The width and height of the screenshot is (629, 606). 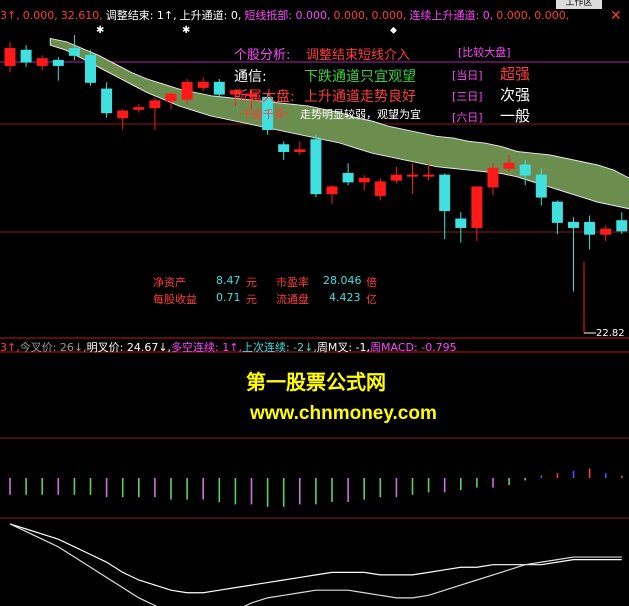 I want to click on top-indicator-item: 3↑,, so click(x=10, y=15).